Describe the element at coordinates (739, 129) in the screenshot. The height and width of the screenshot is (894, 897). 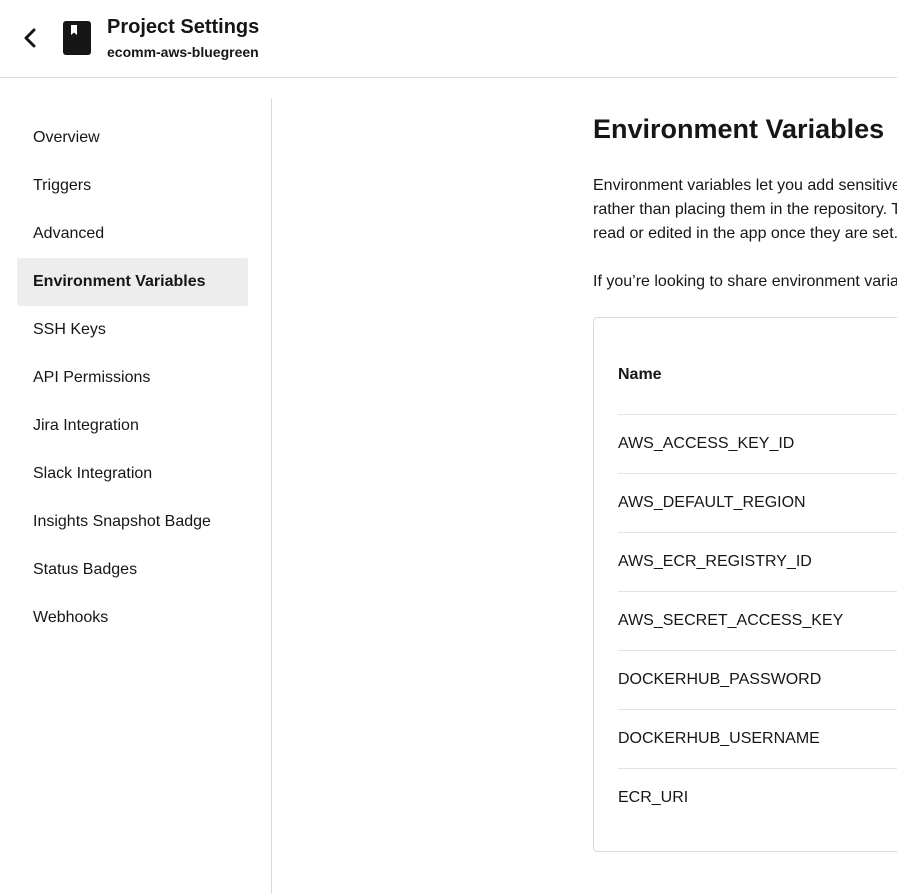
I see `section-title: Environment Variables` at that location.